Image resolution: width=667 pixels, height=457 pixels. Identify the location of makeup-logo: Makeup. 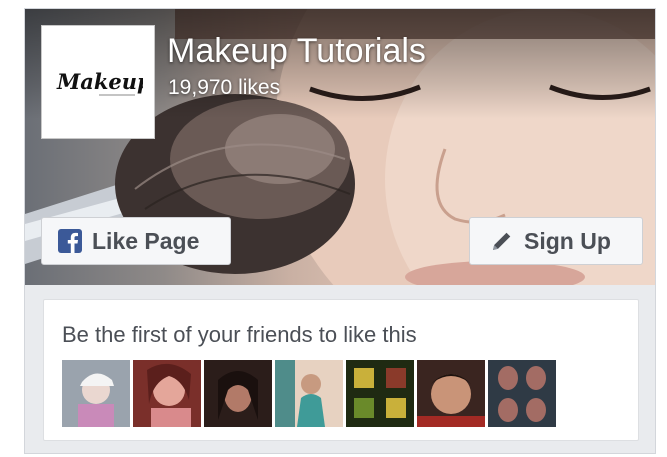
(99, 82).